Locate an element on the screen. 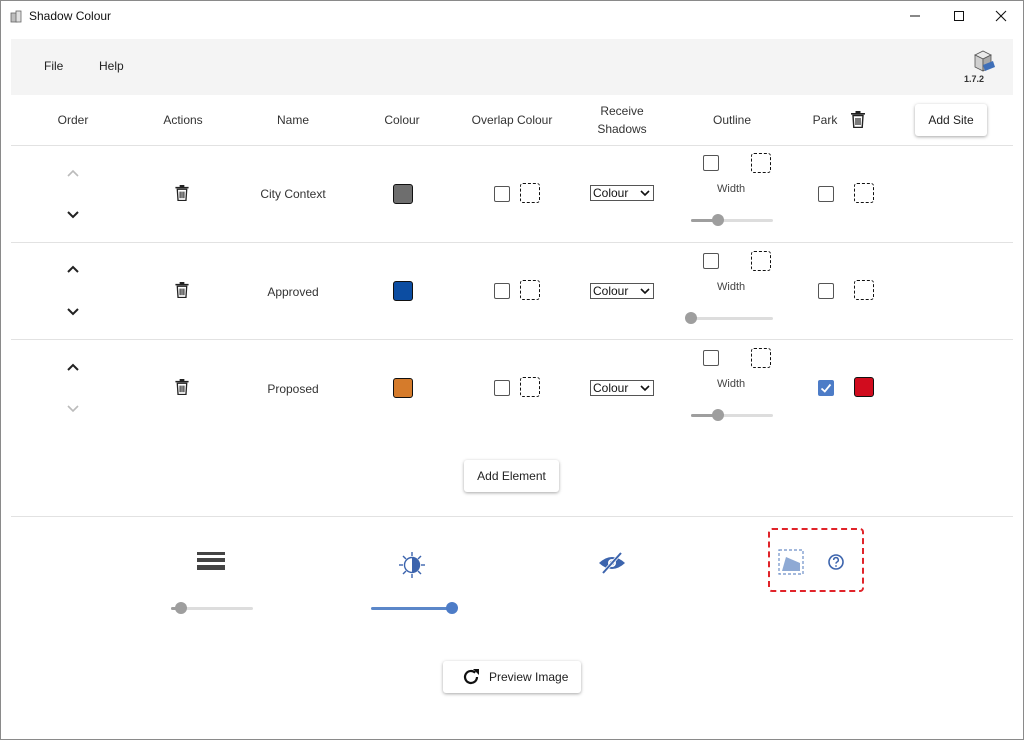  menu-file: File is located at coordinates (53, 66).